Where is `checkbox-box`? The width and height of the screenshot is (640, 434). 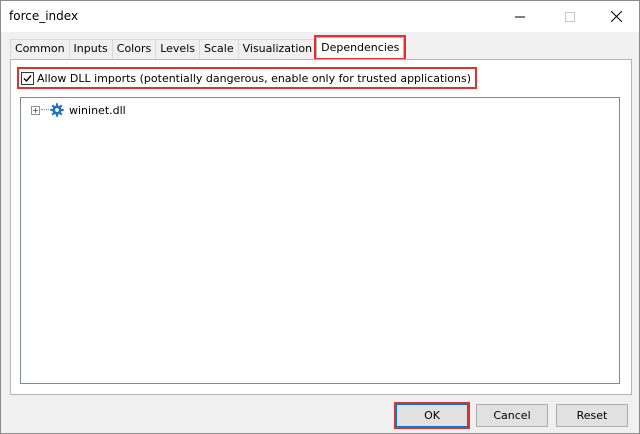
checkbox-box is located at coordinates (27, 78).